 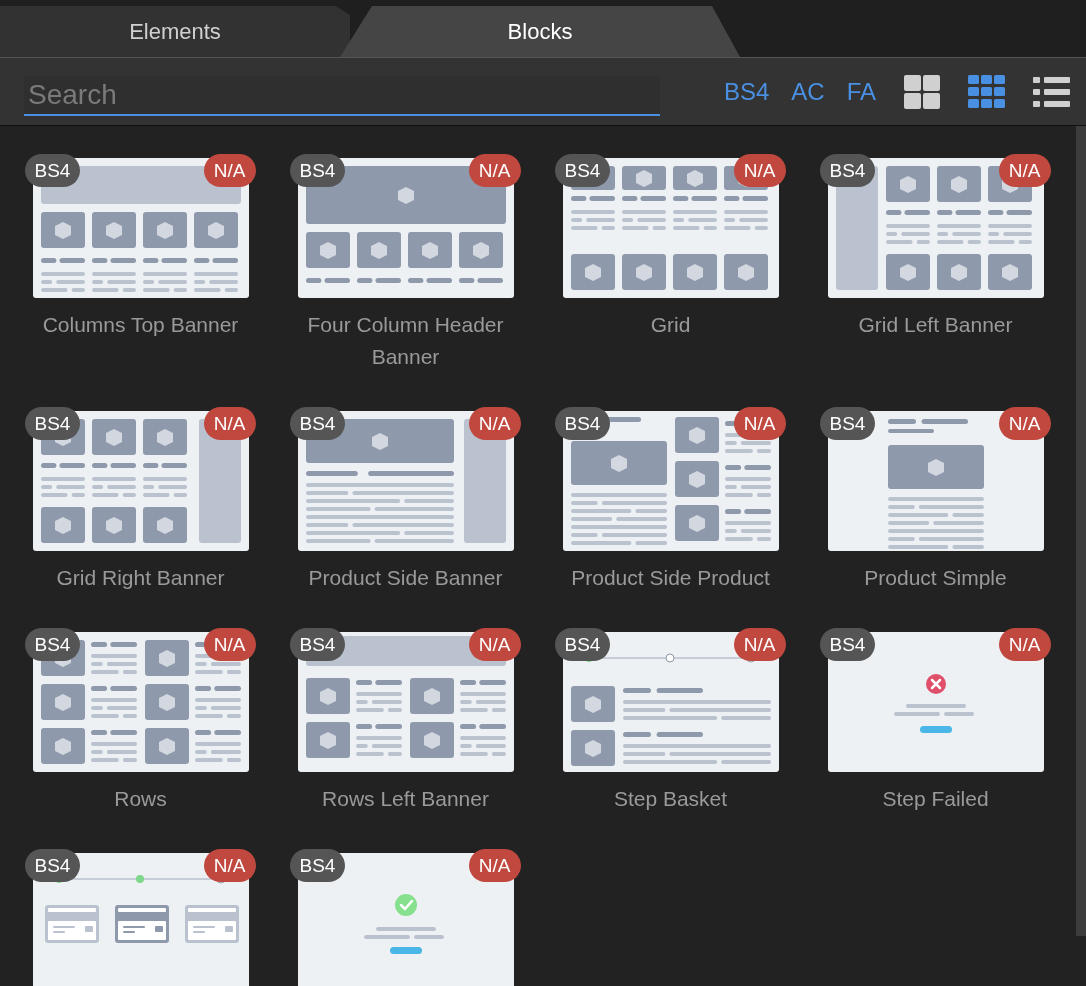 What do you see at coordinates (670, 799) in the screenshot?
I see `block-label: Step Basket` at bounding box center [670, 799].